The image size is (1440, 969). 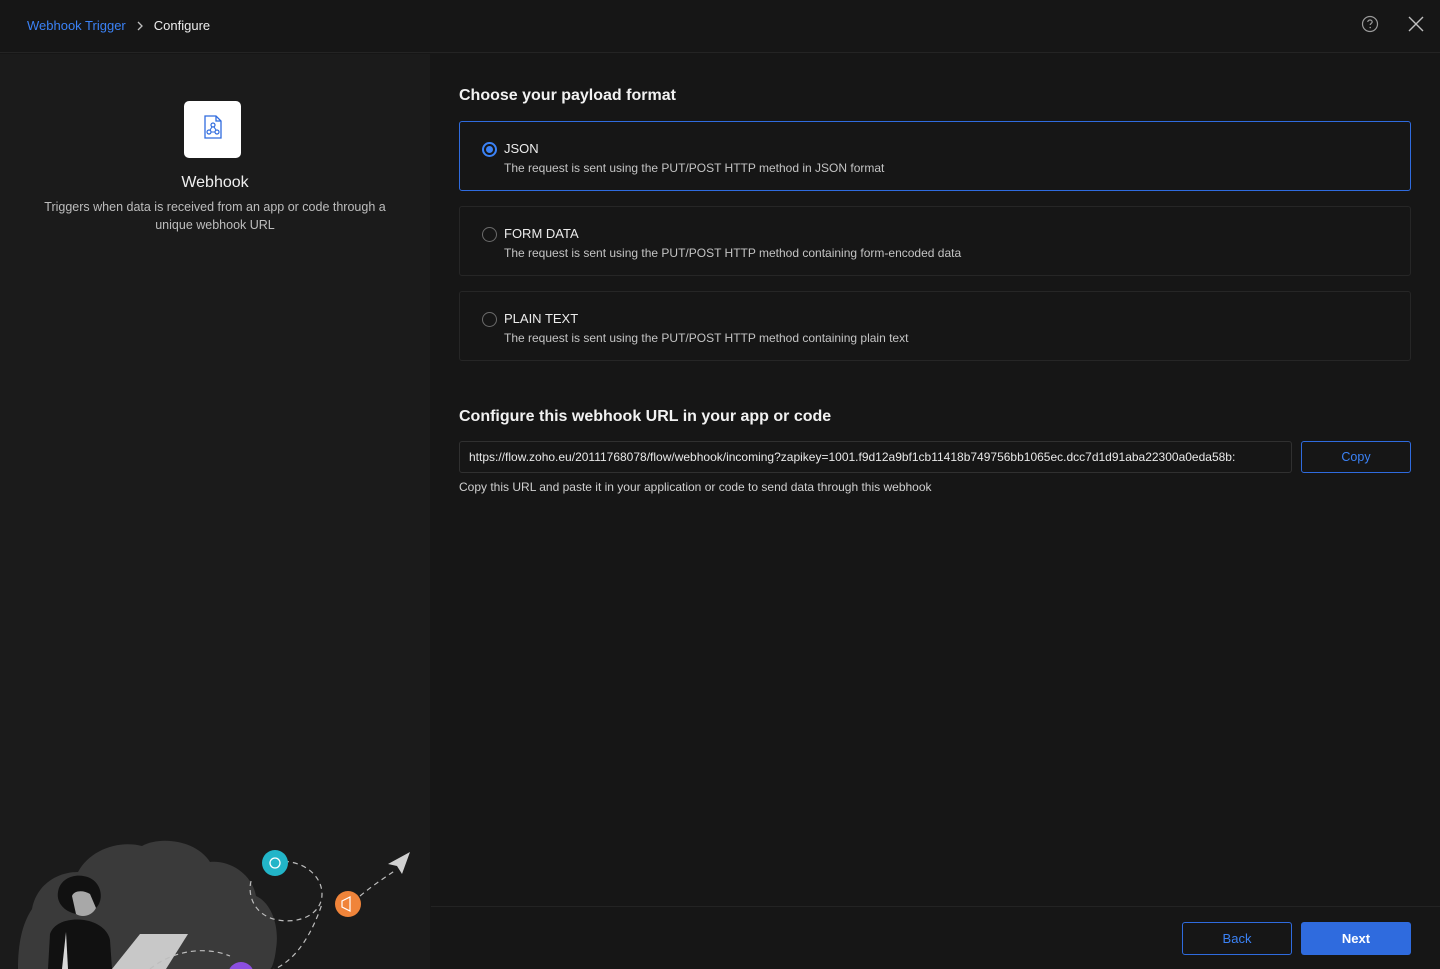 I want to click on breadcrumb: Webhook Trigger Configure, so click(x=118, y=25).